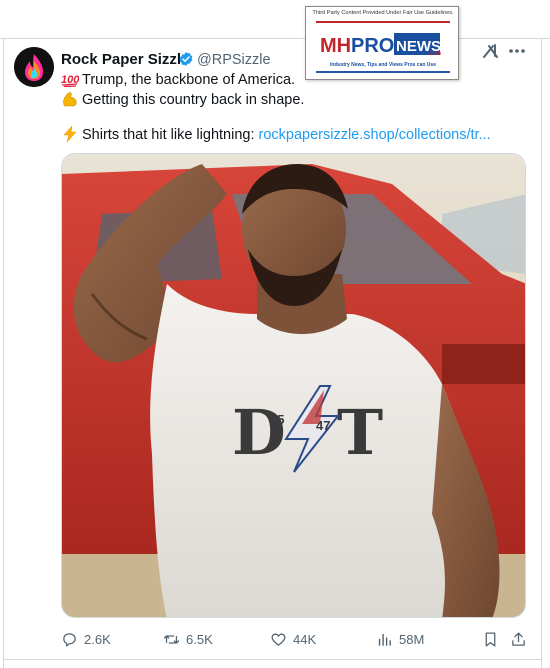 The height and width of the screenshot is (668, 550). I want to click on reply-button: 2.6K, so click(86, 639).